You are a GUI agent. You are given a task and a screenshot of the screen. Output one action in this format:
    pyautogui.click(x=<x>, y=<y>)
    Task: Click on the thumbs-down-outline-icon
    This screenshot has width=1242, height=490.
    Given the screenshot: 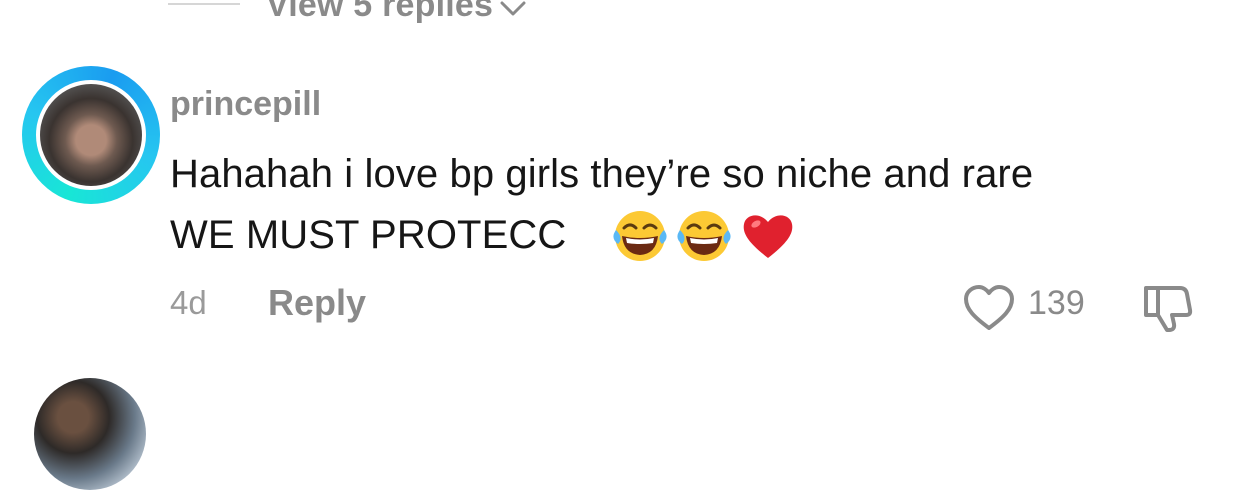 What is the action you would take?
    pyautogui.click(x=1168, y=308)
    